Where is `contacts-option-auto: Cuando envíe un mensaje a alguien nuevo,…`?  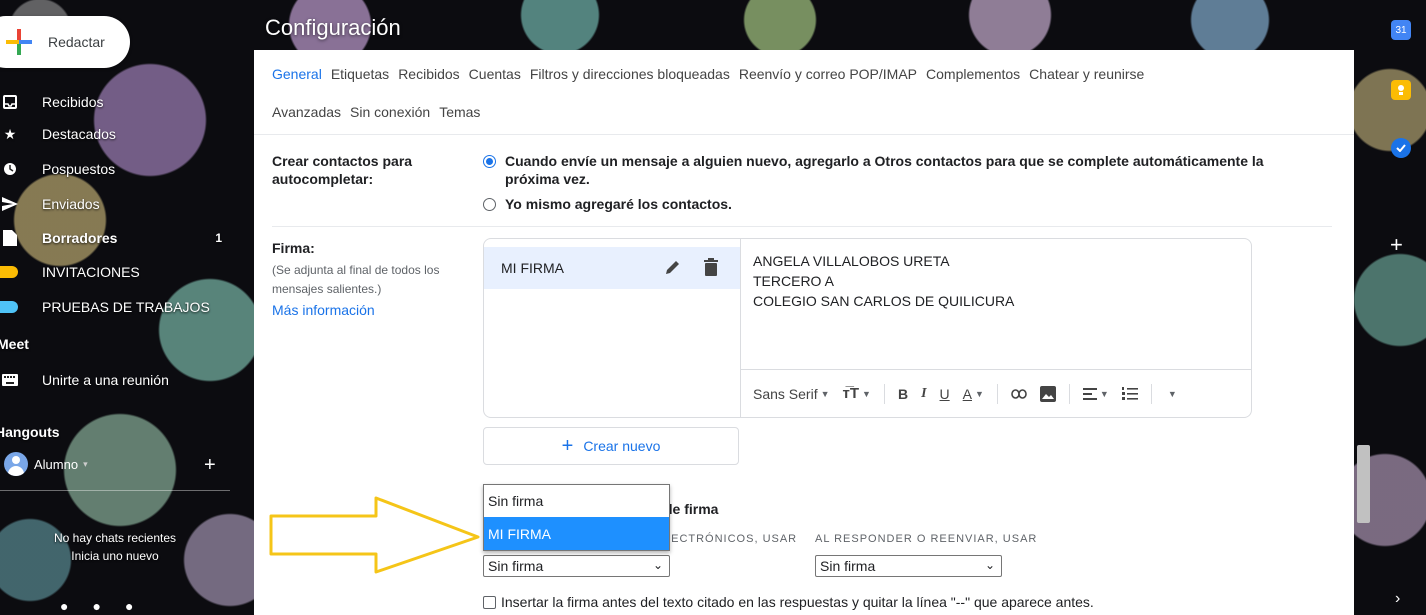 contacts-option-auto: Cuando envíe un mensaje a alguien nuevo,… is located at coordinates (873, 170).